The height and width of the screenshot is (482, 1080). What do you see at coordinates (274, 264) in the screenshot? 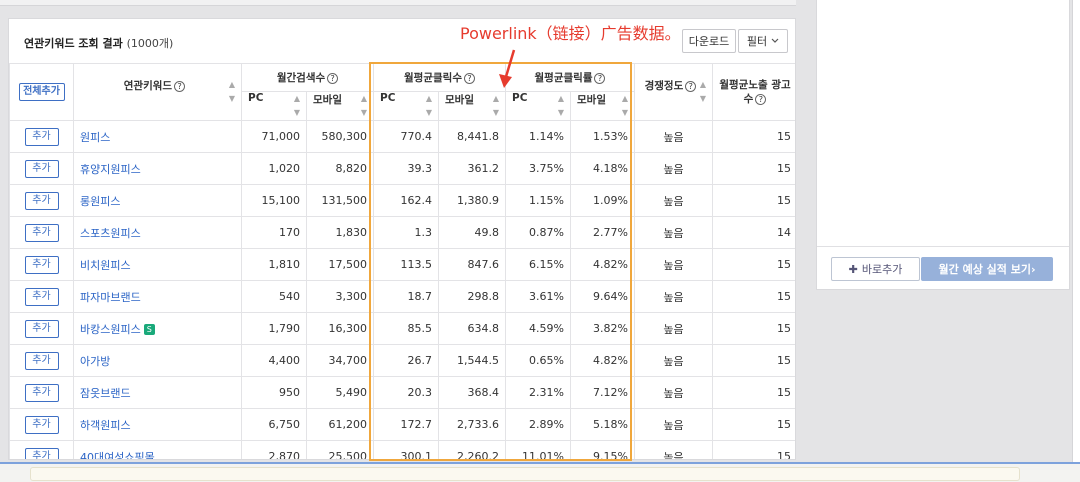
I see `value-cell-pc: 1,810` at bounding box center [274, 264].